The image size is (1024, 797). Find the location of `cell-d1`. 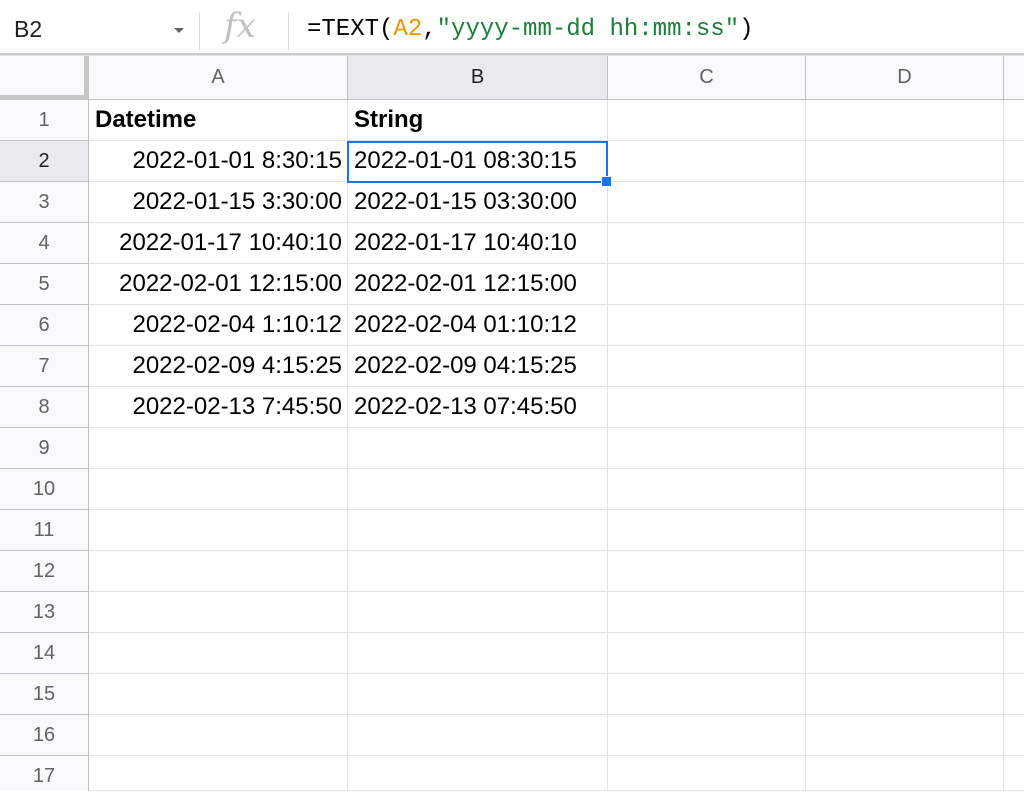

cell-d1 is located at coordinates (905, 120).